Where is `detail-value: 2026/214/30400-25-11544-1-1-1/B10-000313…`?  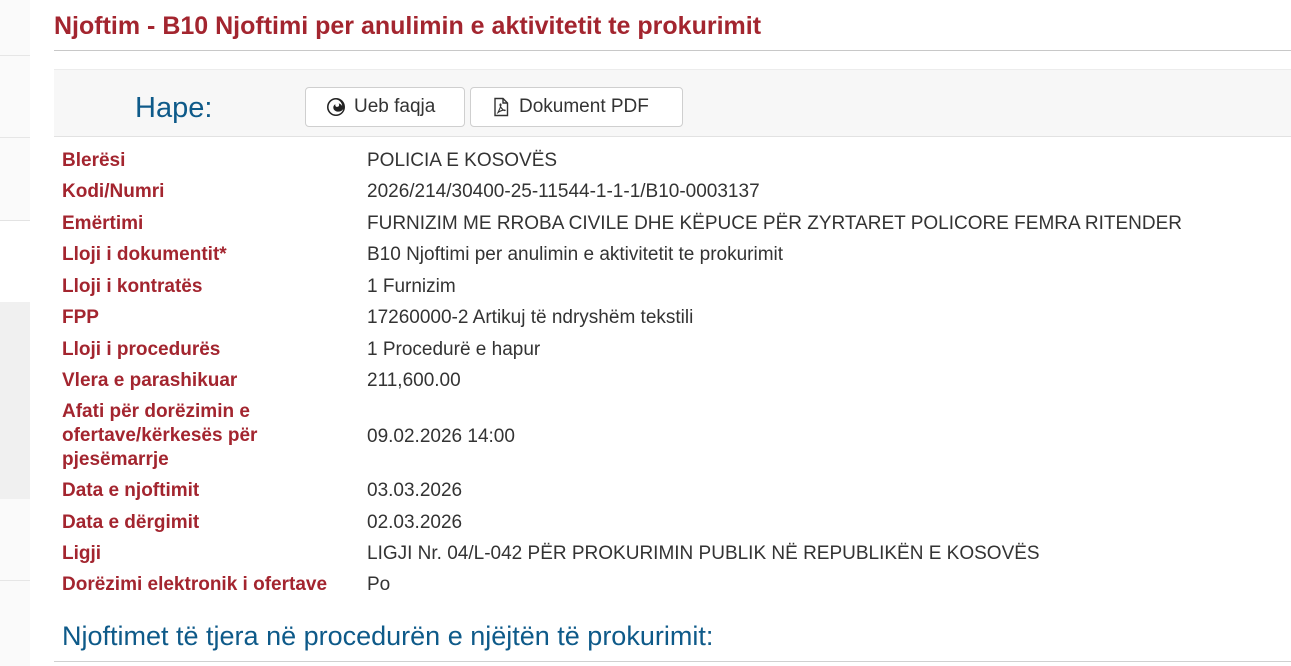 detail-value: 2026/214/30400-25-11544-1-1-1/B10-000313… is located at coordinates (563, 191).